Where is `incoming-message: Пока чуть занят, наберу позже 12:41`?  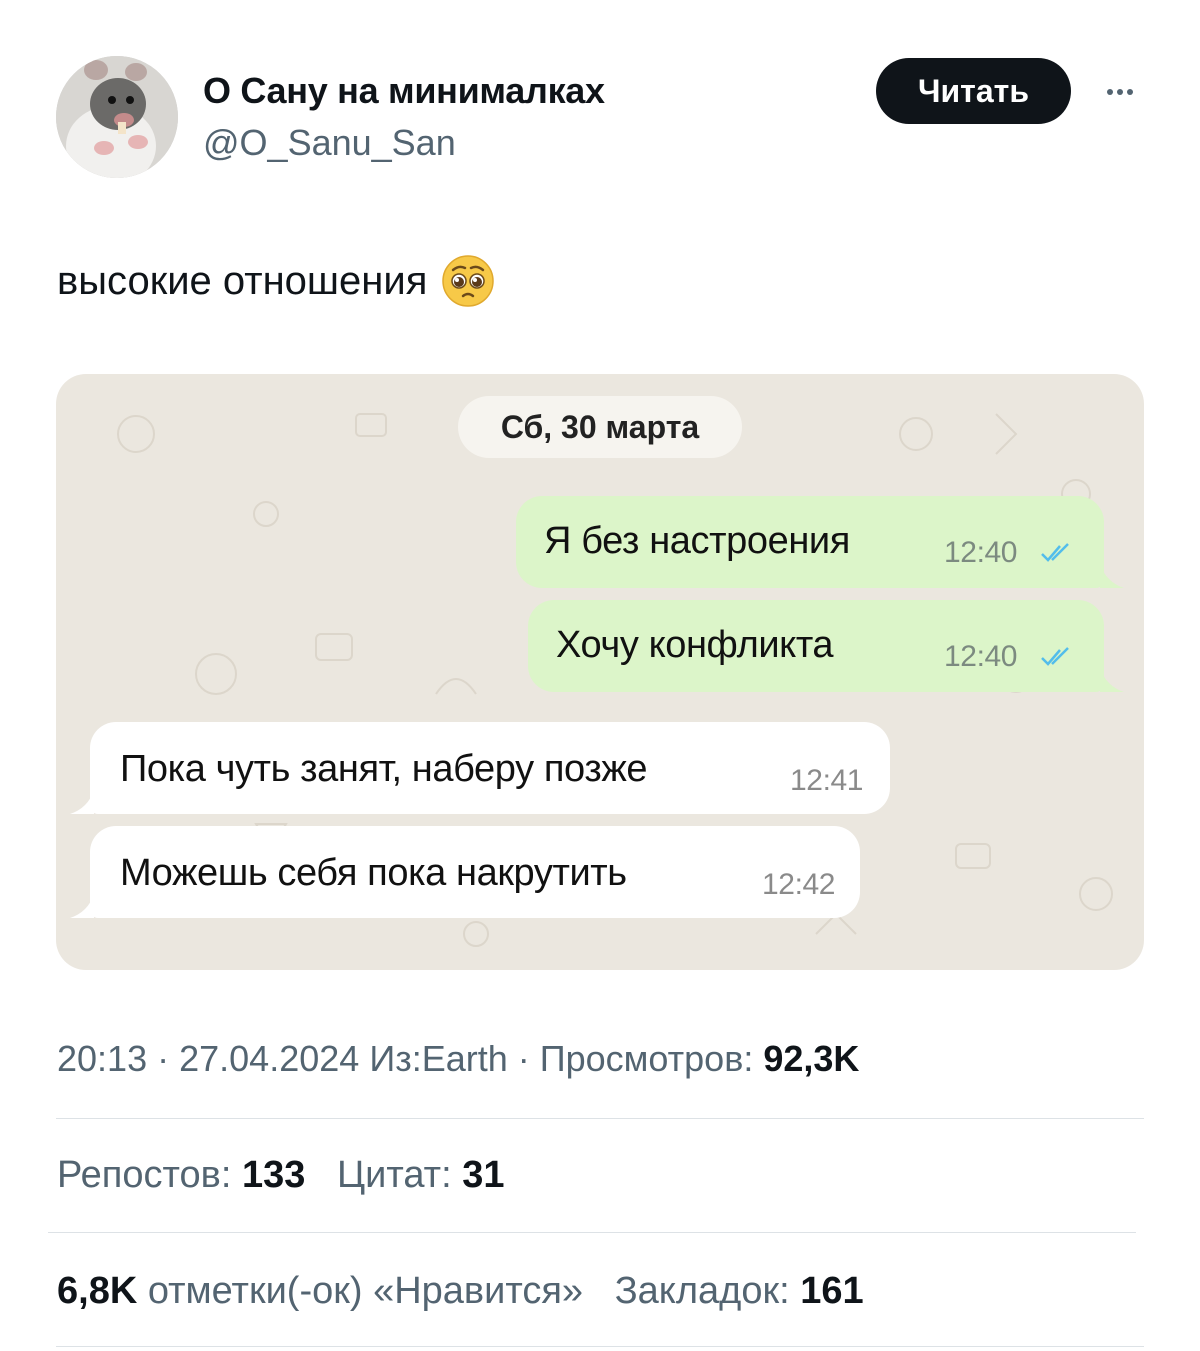 incoming-message: Пока чуть занят, наберу позже 12:41 is located at coordinates (490, 768).